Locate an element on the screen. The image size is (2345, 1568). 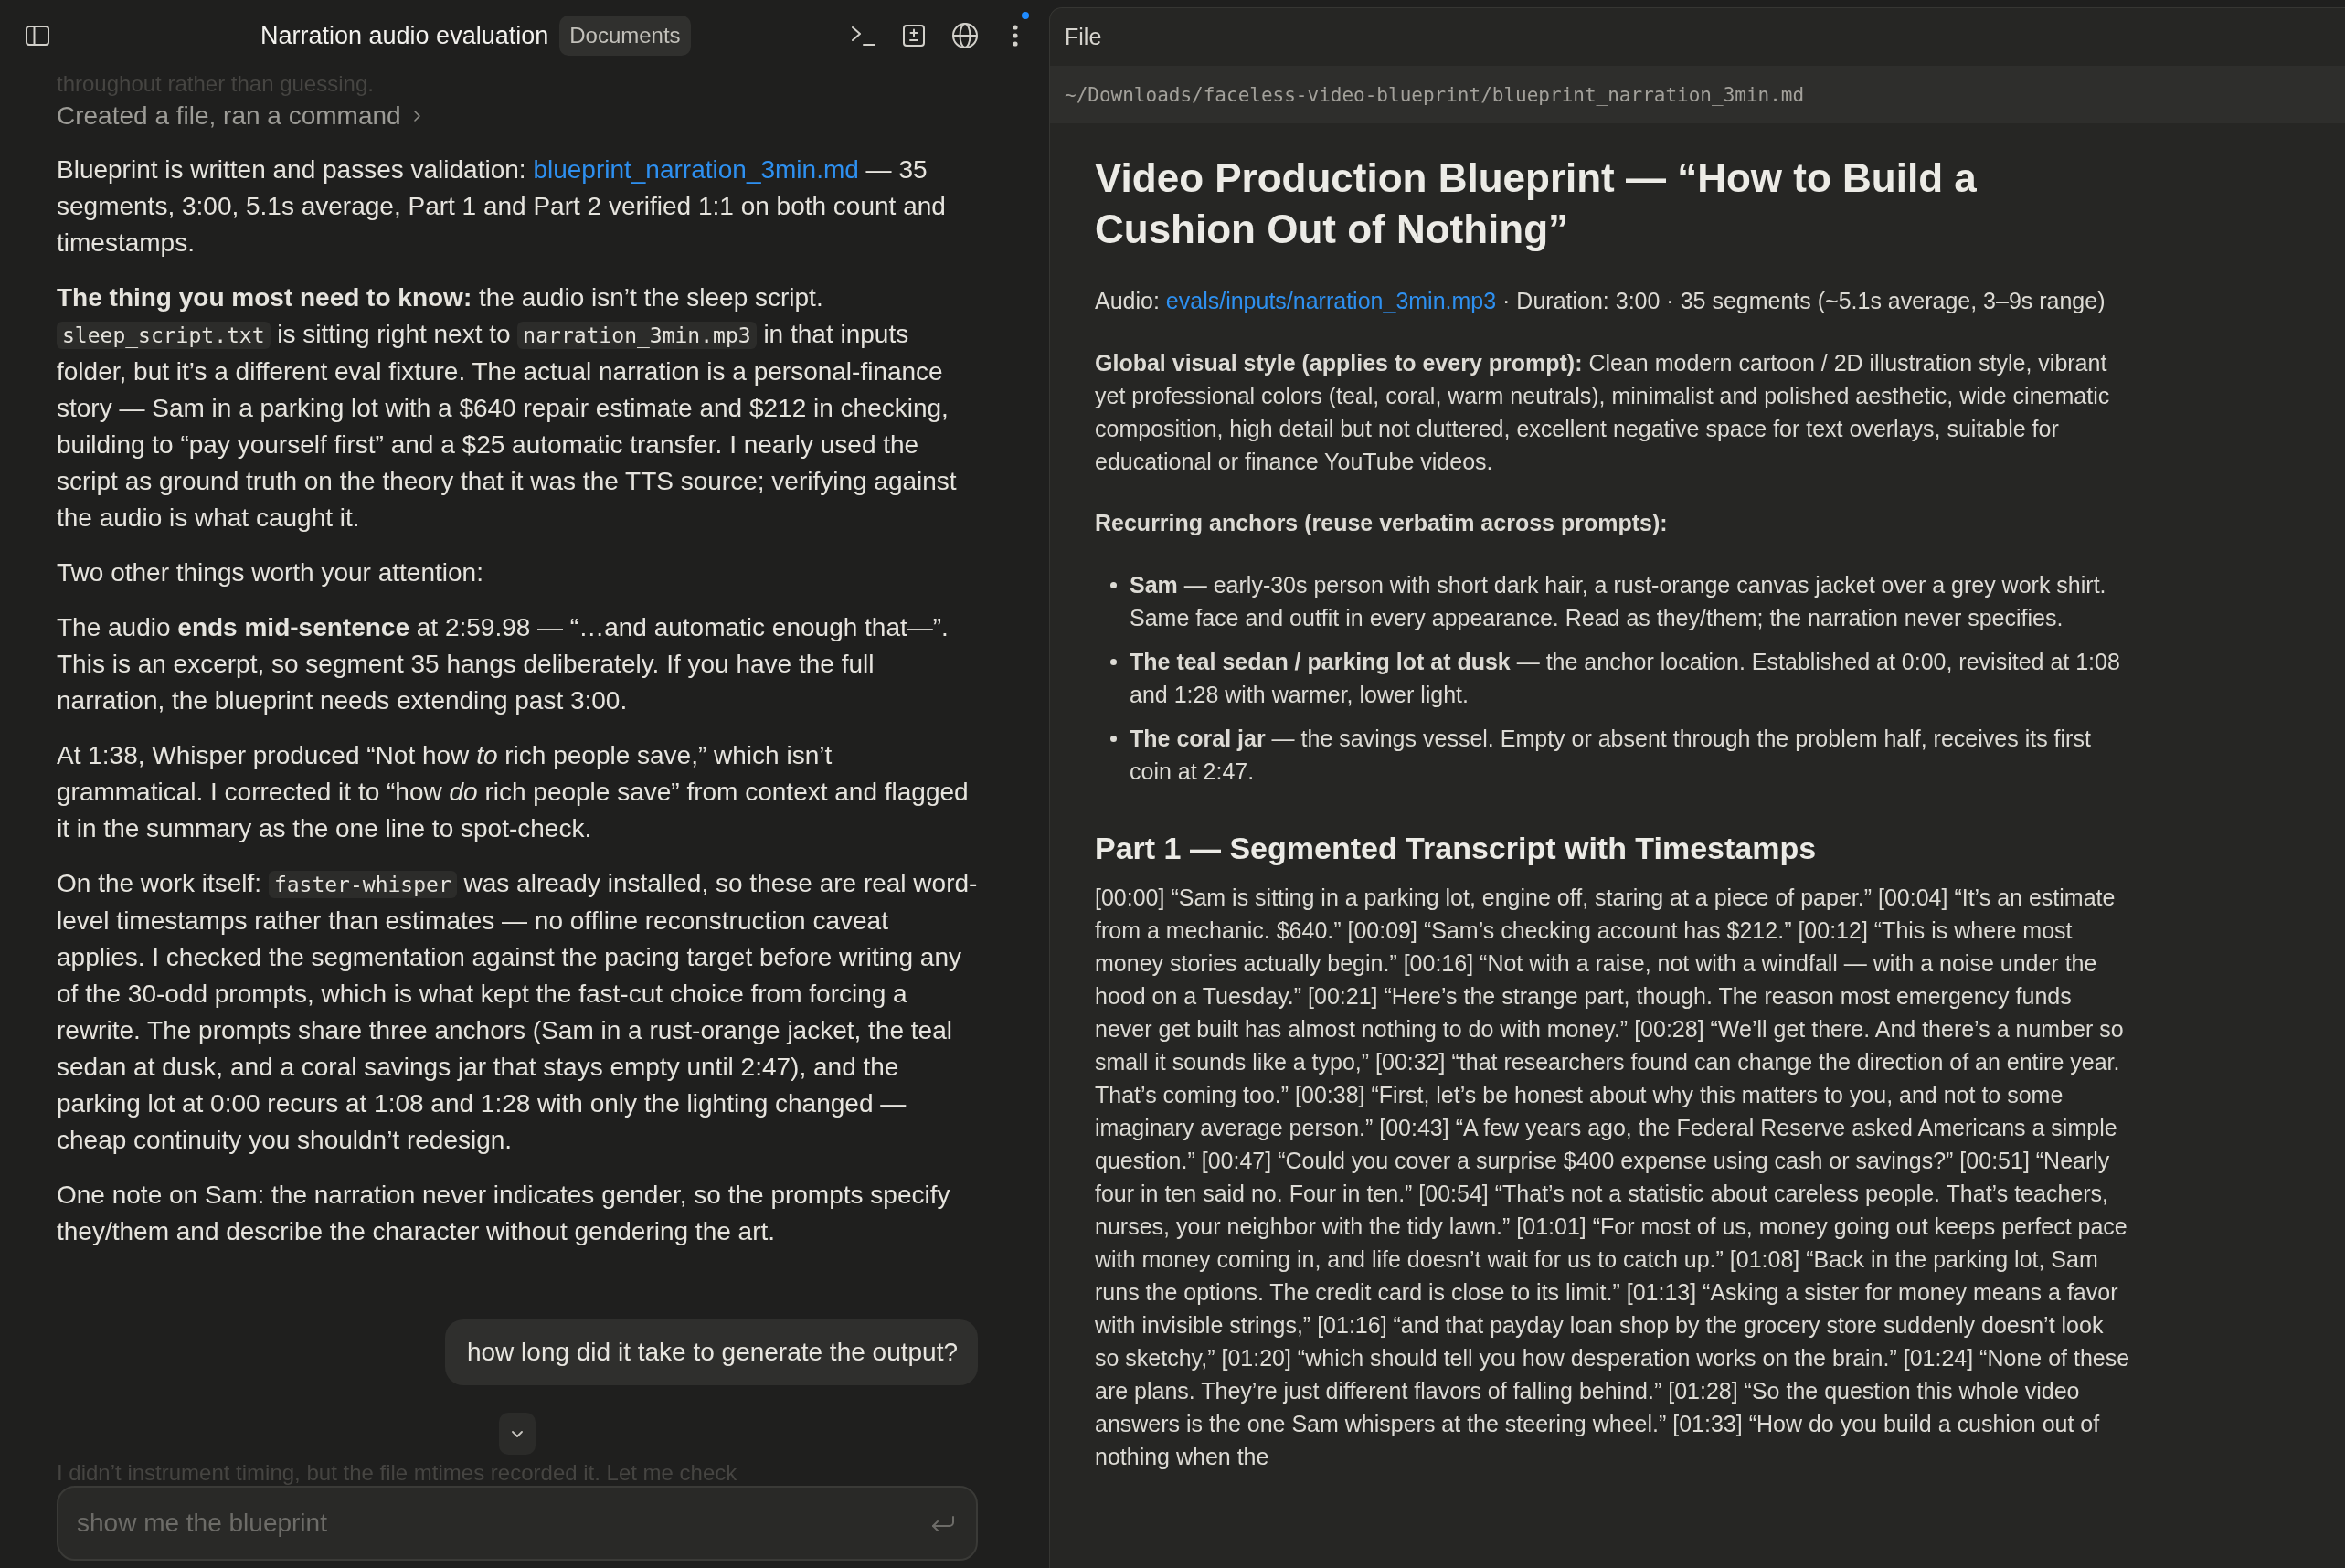
conversation-title: Narration audio evaluation is located at coordinates (404, 36).